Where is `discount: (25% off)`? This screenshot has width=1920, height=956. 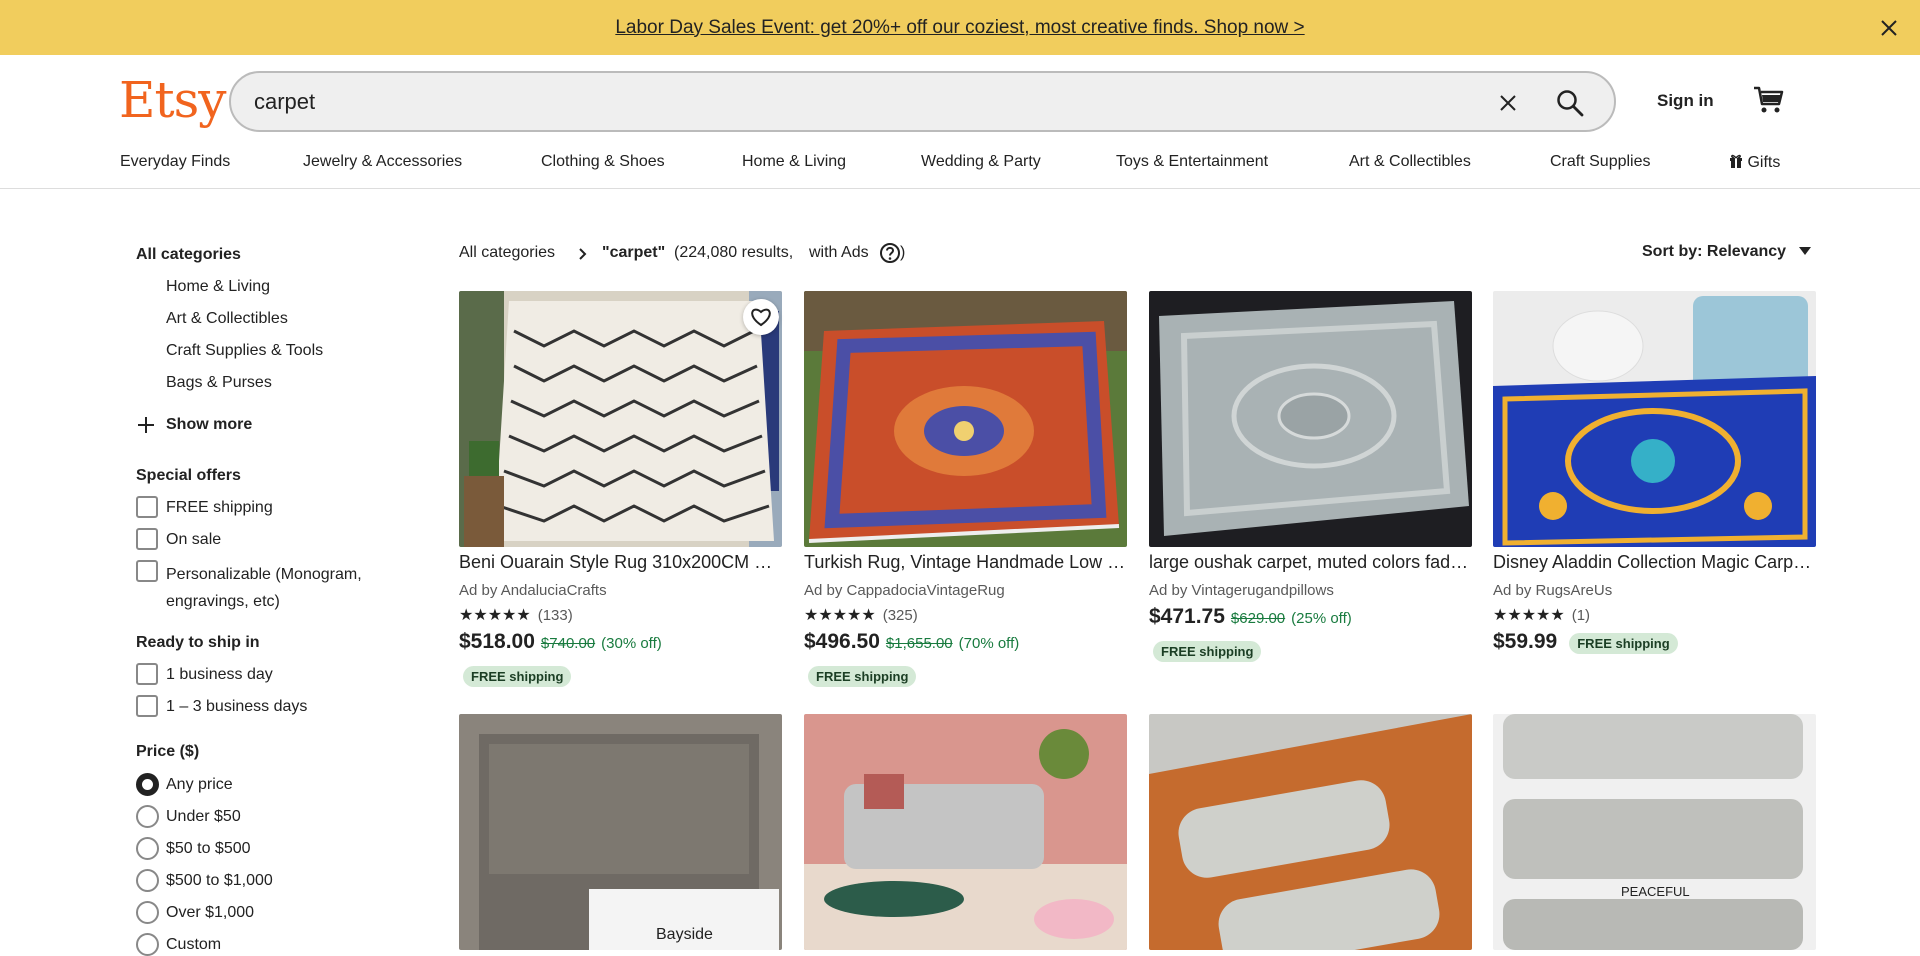
discount: (25% off) is located at coordinates (1321, 618).